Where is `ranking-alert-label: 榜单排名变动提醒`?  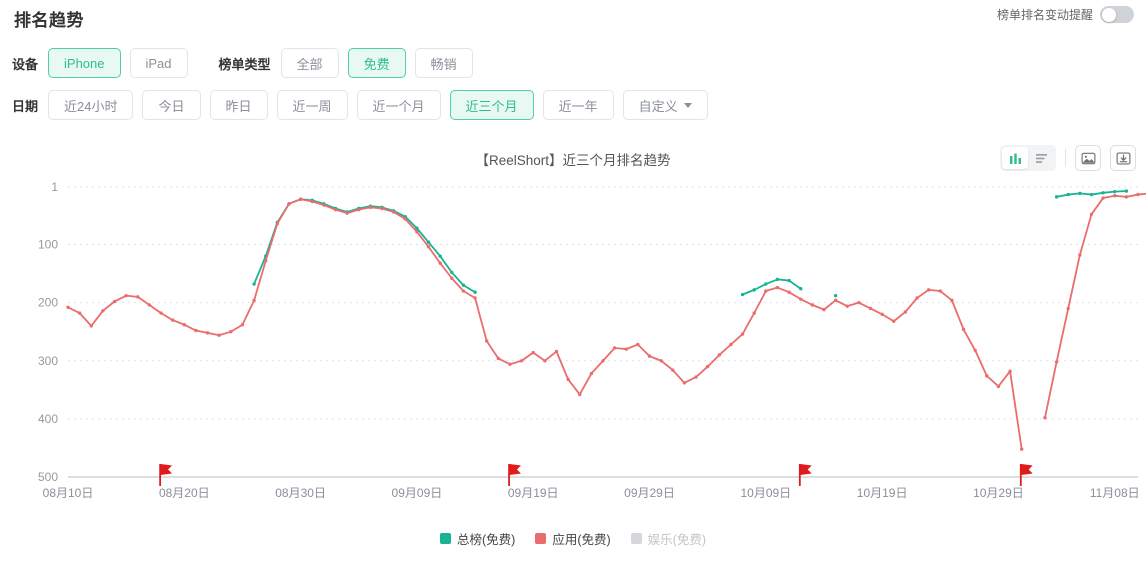 ranking-alert-label: 榜单排名变动提醒 is located at coordinates (1044, 15).